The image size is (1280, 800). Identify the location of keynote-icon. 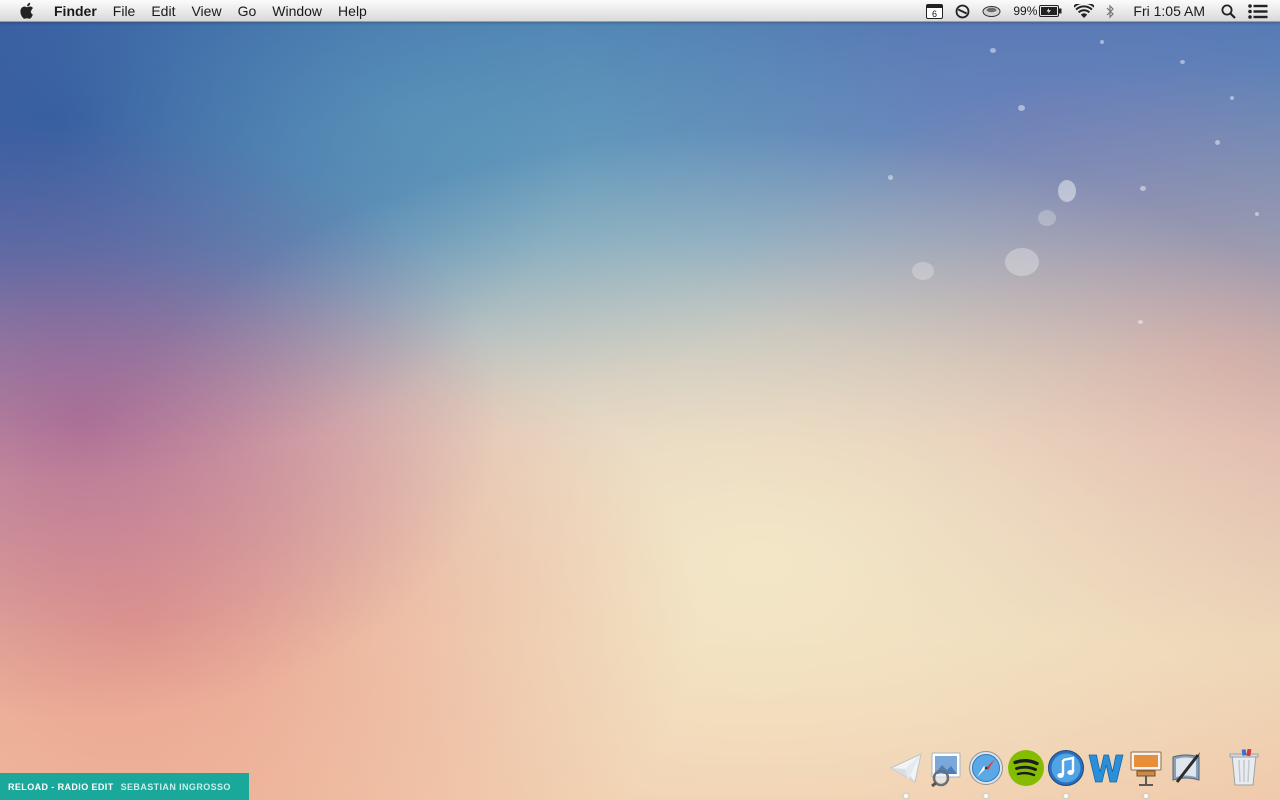
(1146, 768).